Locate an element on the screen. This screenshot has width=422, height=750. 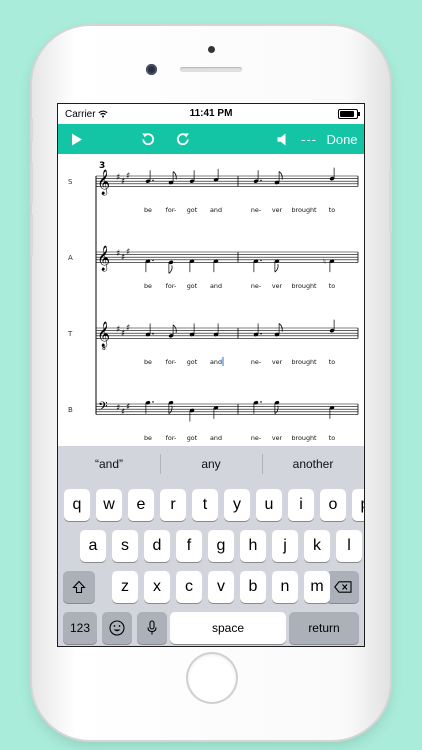
key-d: d is located at coordinates (157, 546).